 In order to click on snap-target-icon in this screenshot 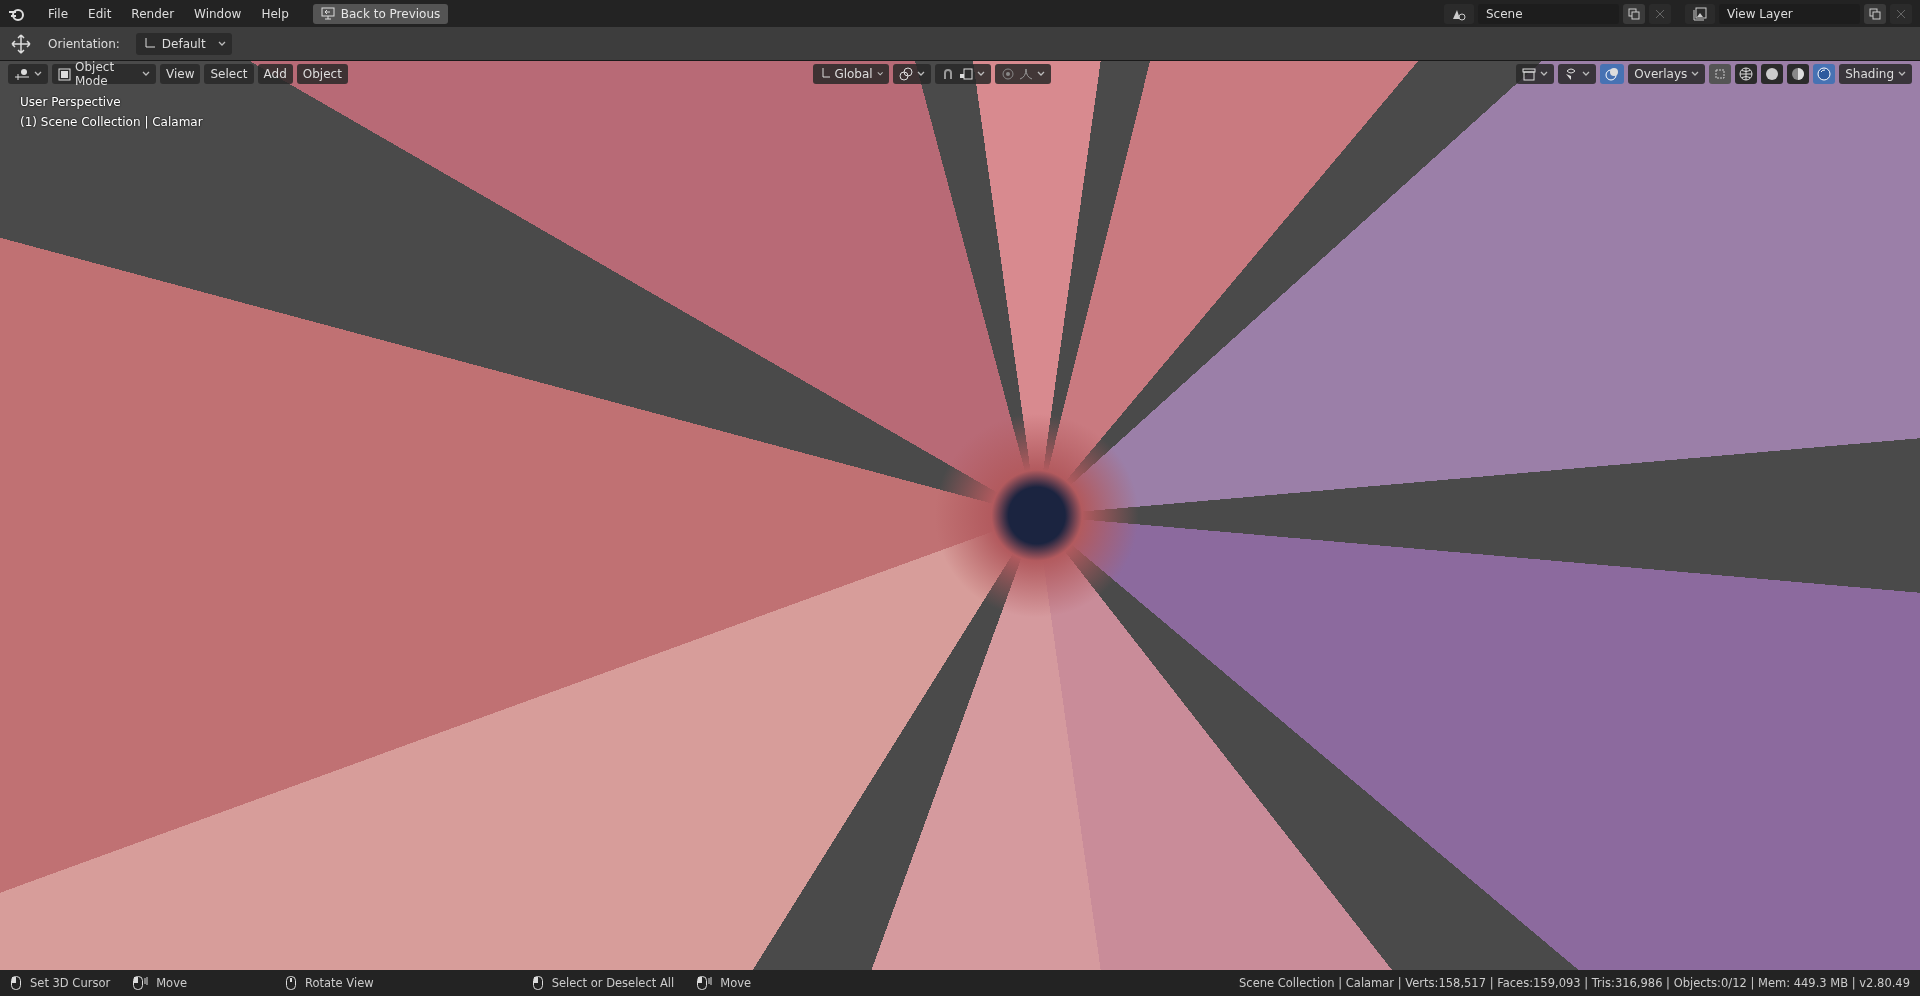, I will do `click(966, 74)`.